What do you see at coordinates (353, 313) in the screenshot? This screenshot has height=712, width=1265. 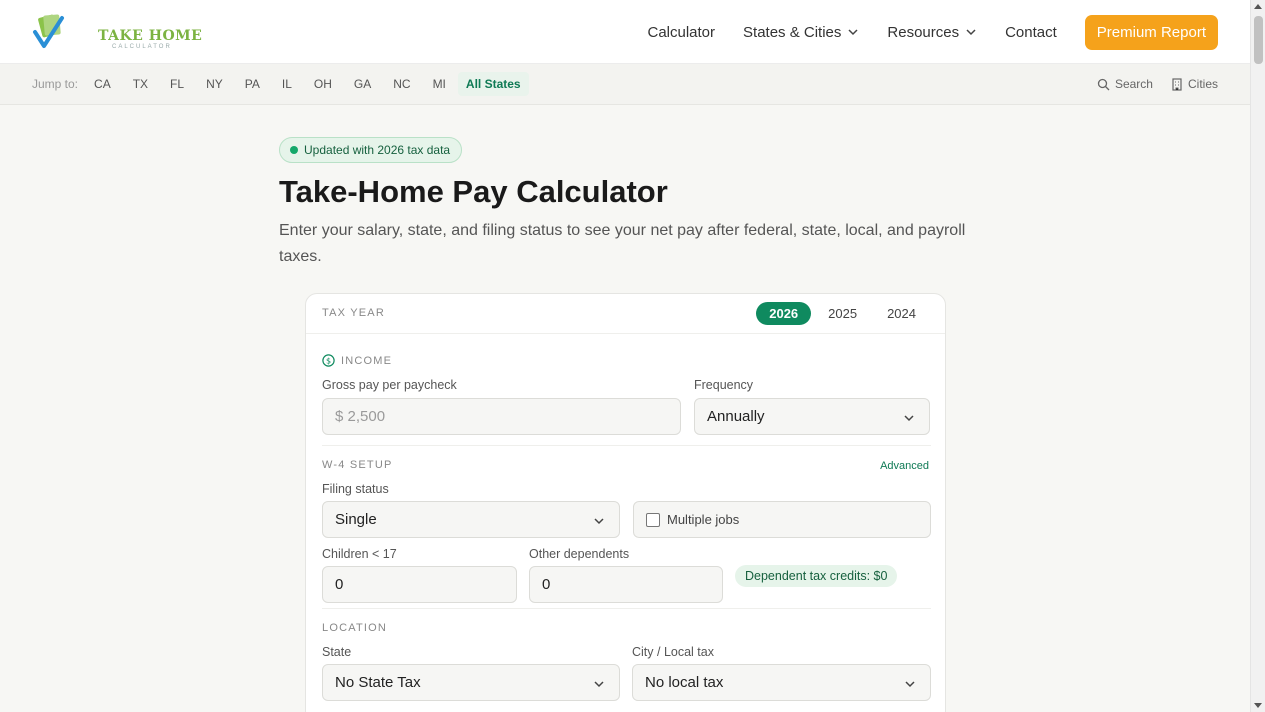 I see `tax-year-label: TAX YEAR` at bounding box center [353, 313].